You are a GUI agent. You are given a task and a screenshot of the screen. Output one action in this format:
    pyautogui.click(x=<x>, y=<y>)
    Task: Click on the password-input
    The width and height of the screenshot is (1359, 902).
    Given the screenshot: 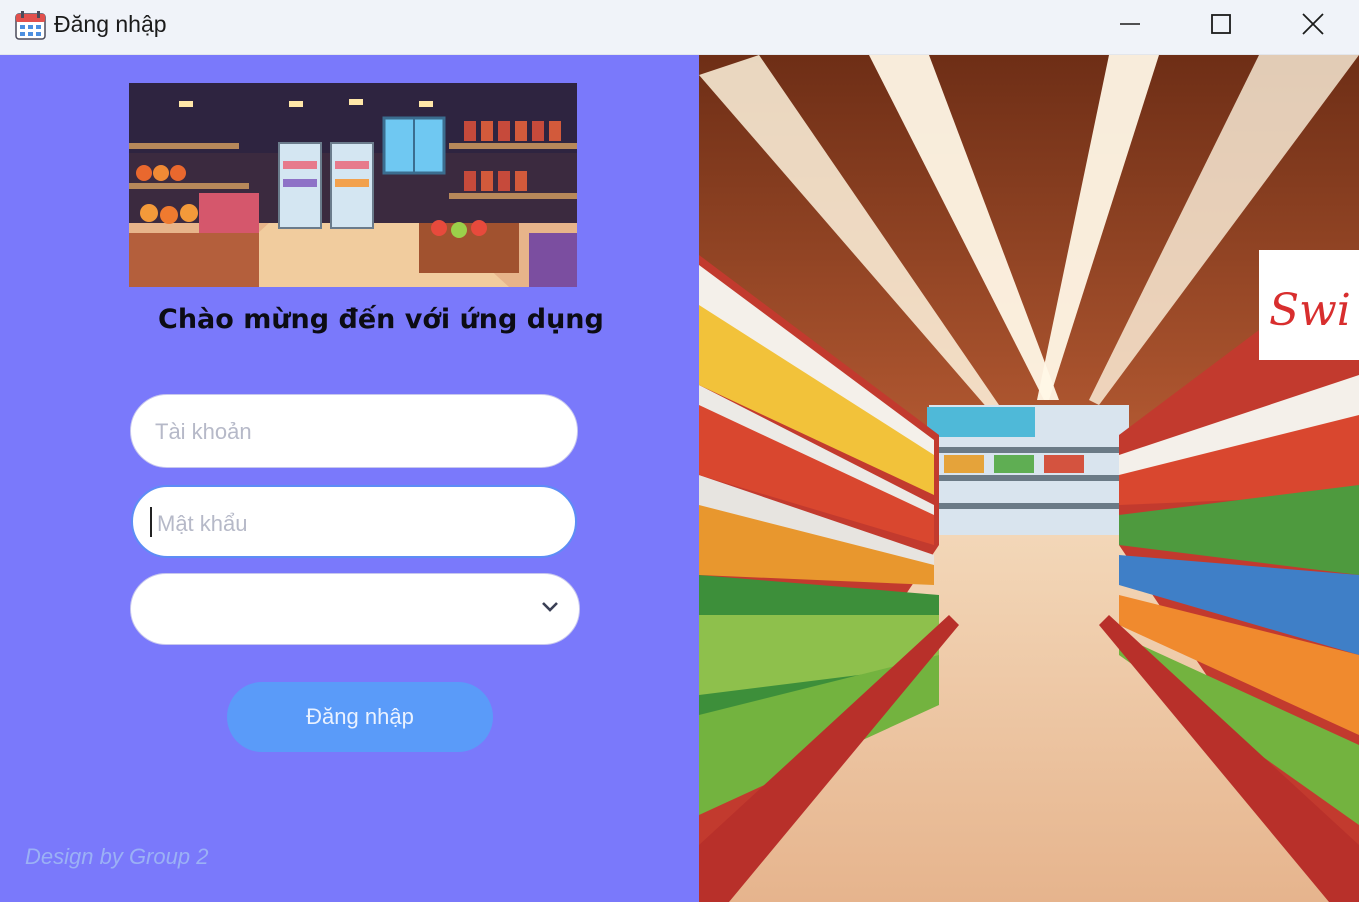 What is the action you would take?
    pyautogui.click(x=357, y=524)
    